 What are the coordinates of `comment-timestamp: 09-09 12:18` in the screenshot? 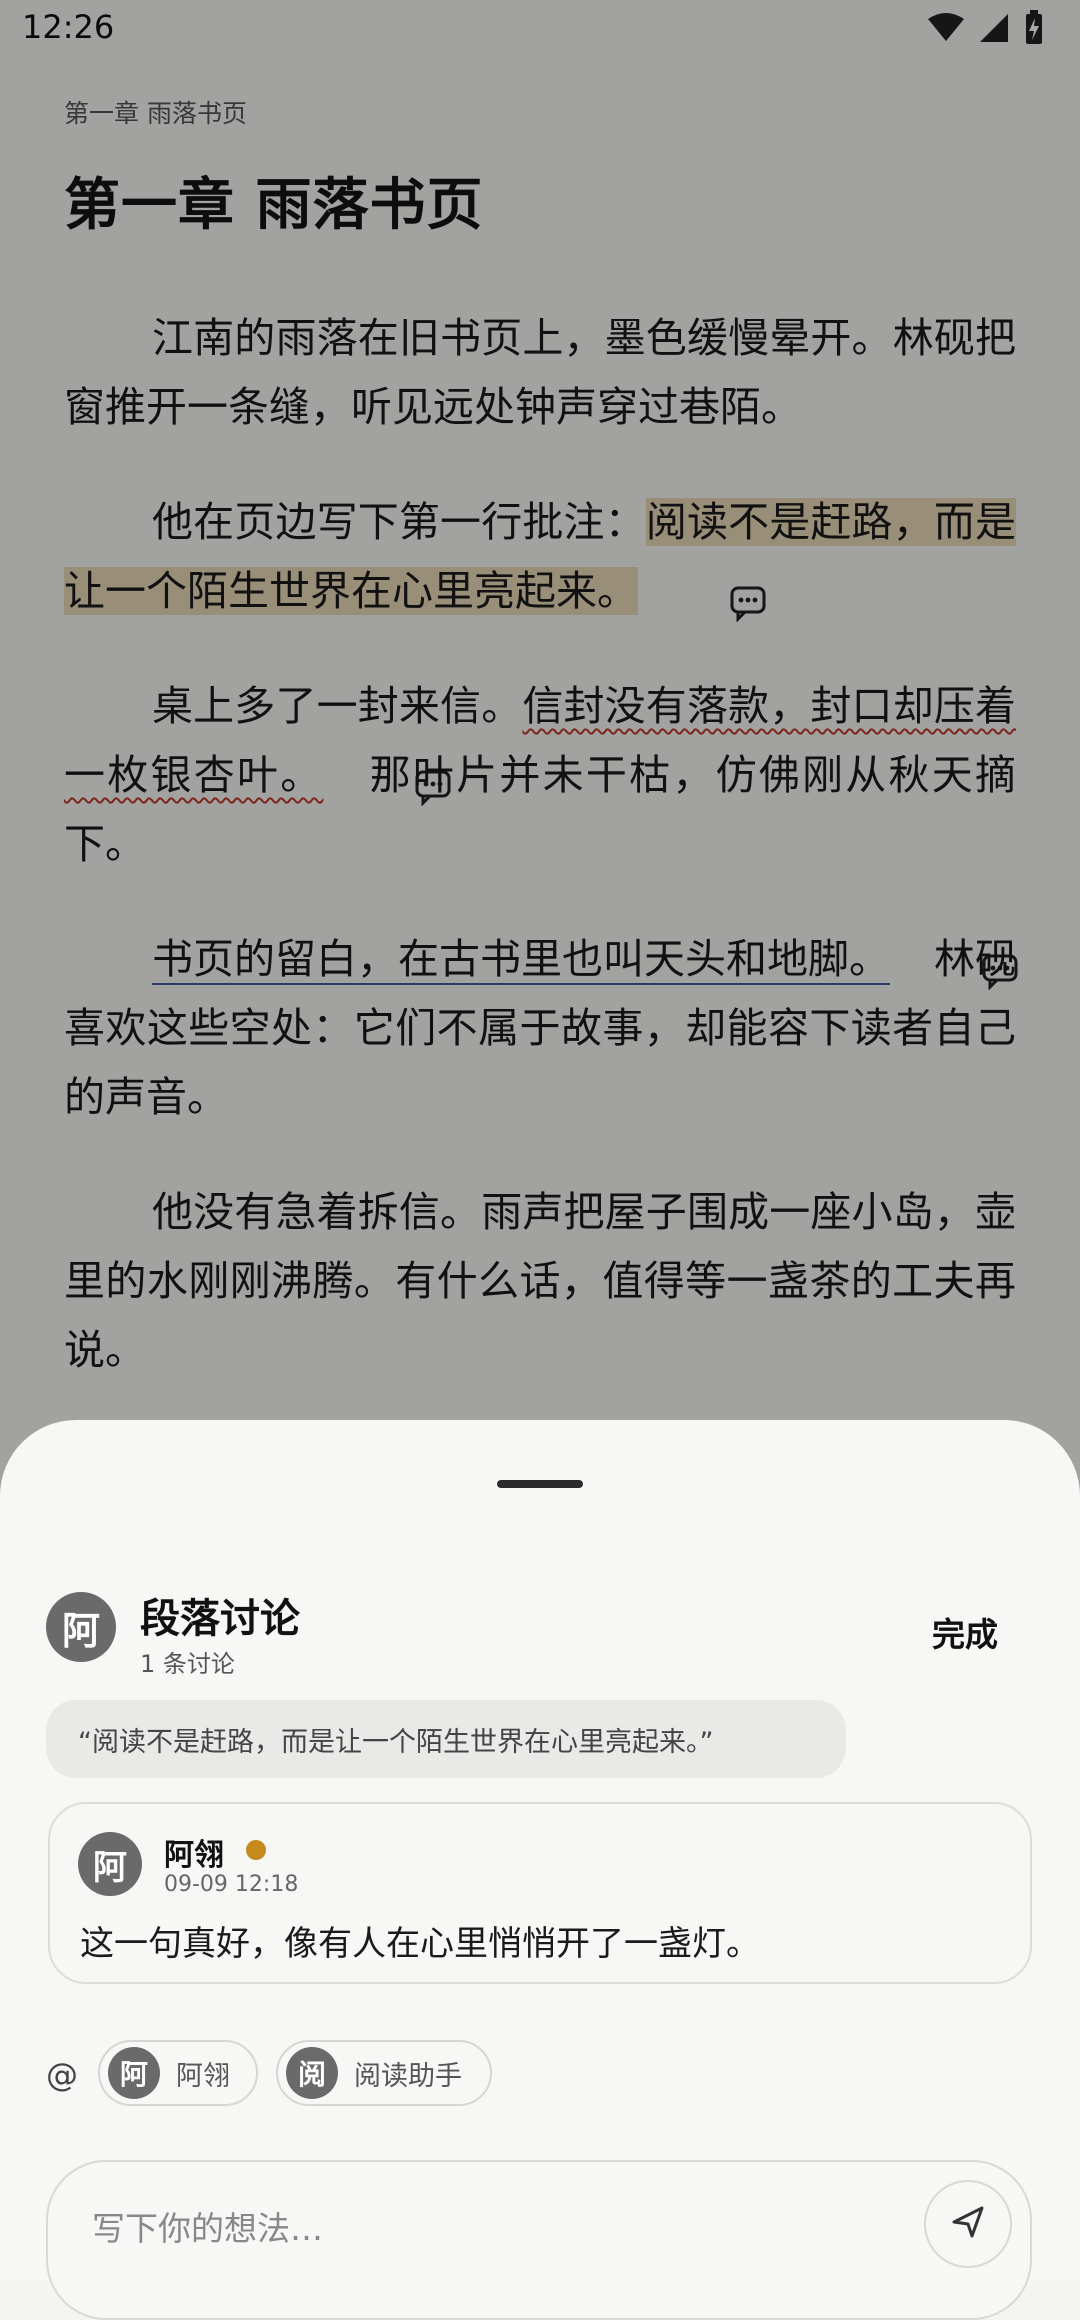 It's located at (231, 1884).